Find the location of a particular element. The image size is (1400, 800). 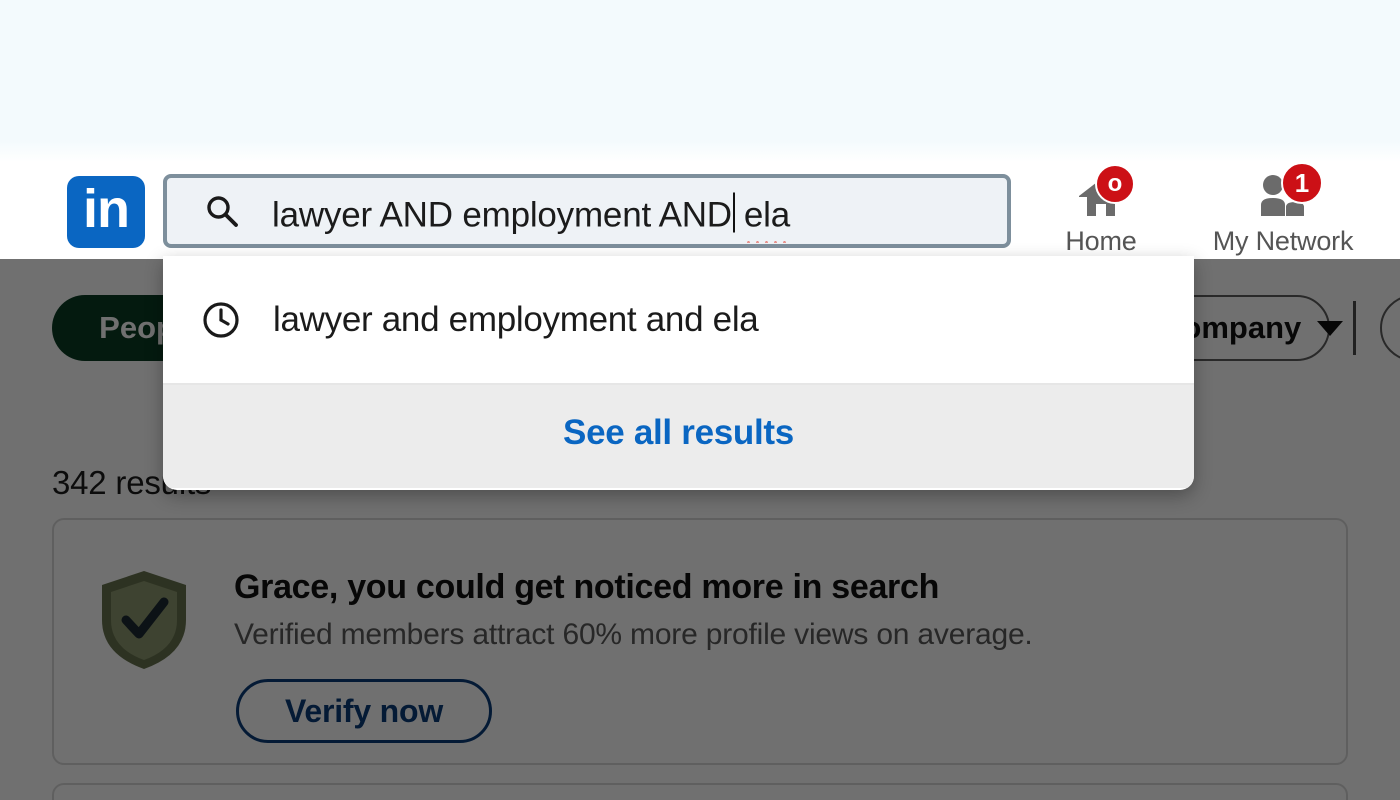

spellcheck-underline is located at coordinates (766, 240).